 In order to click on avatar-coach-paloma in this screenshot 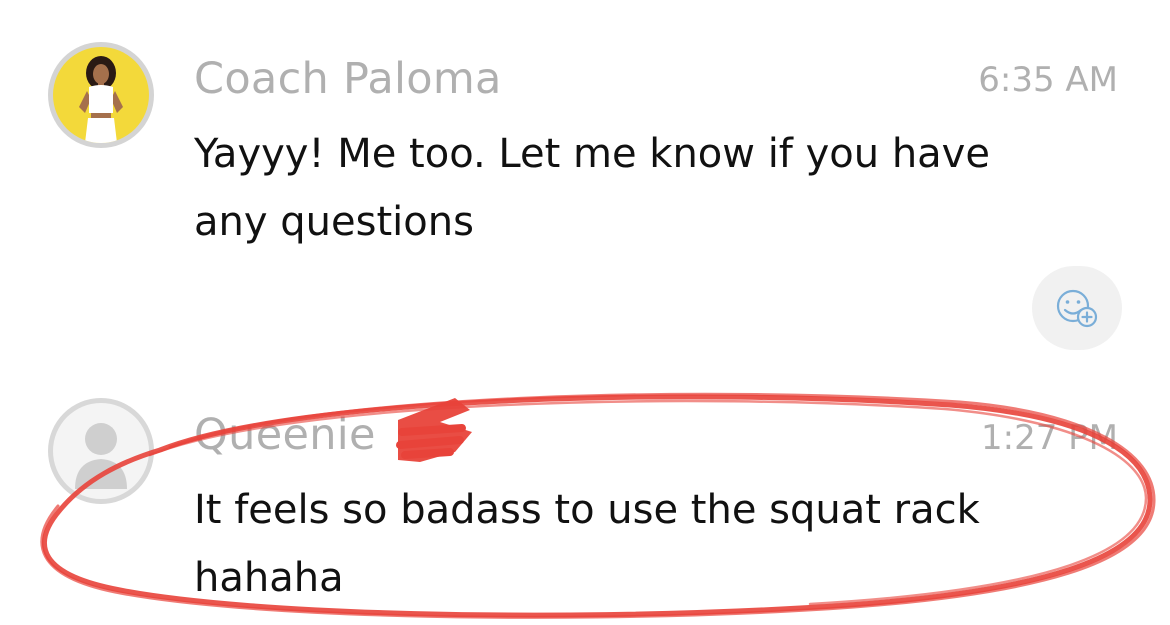, I will do `click(101, 95)`.